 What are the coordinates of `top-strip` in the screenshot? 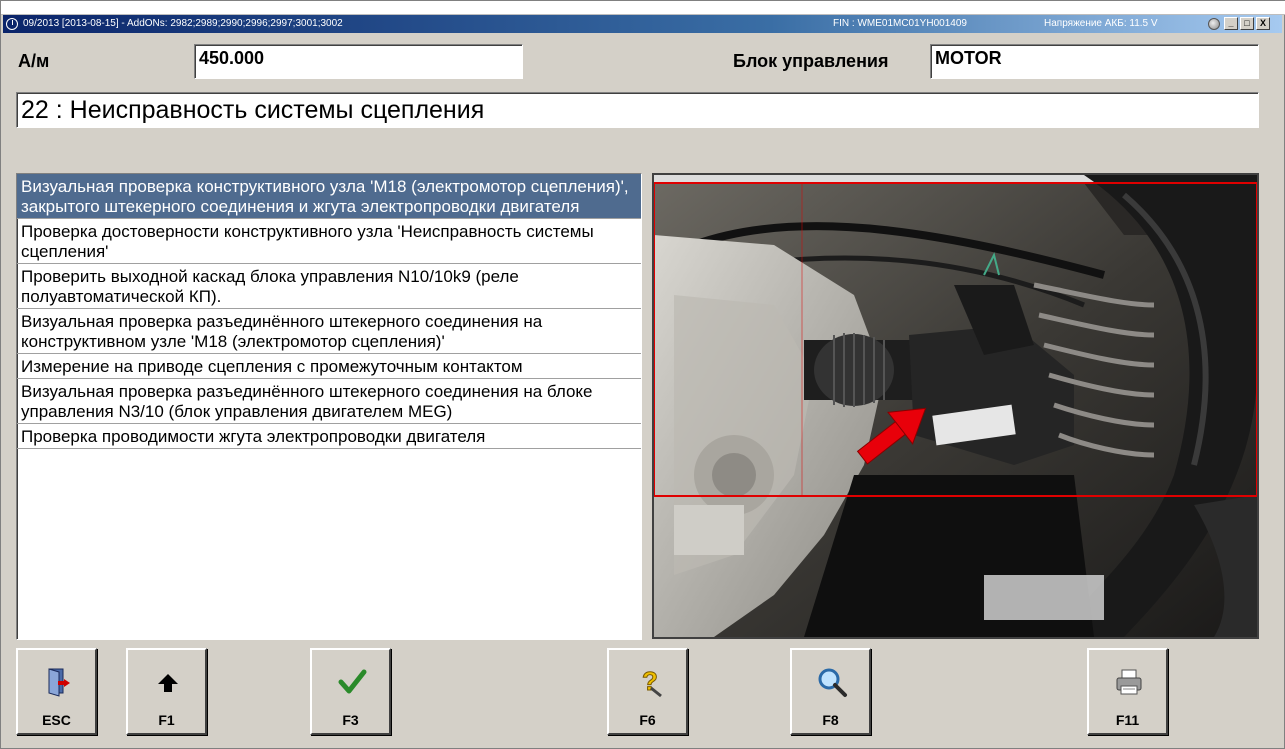 It's located at (643, 8).